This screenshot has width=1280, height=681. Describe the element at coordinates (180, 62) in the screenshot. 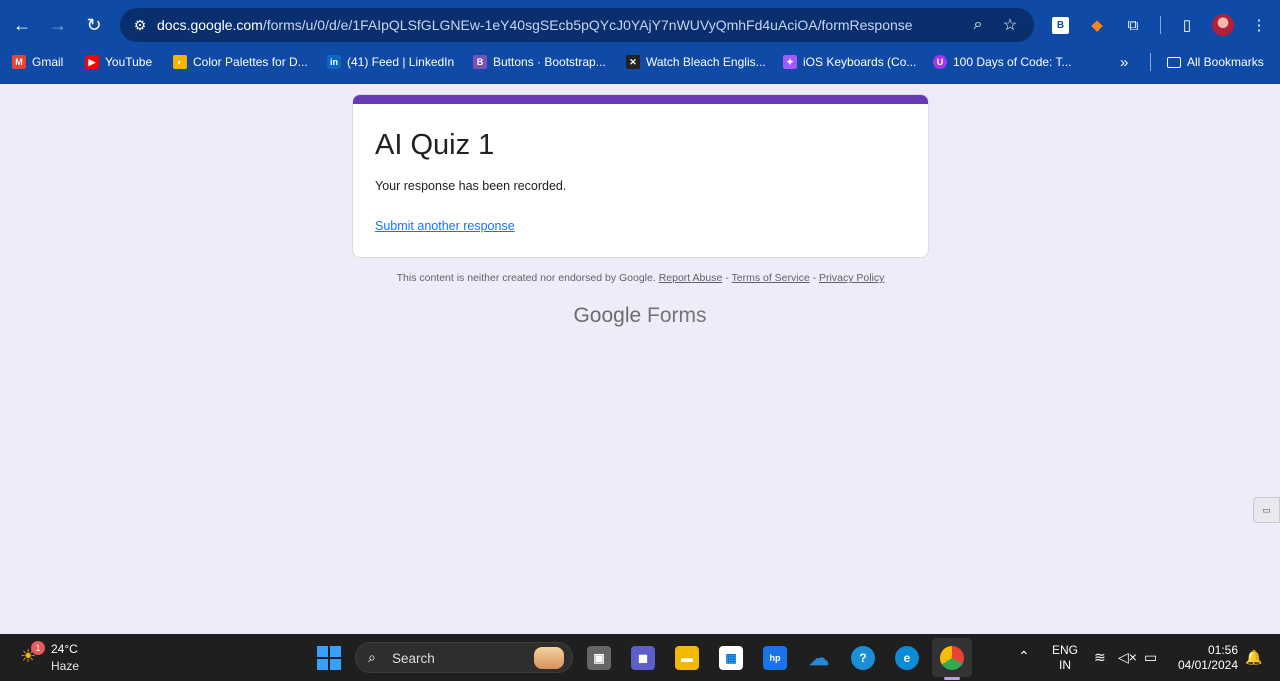

I see `palette-icon: ◐` at that location.